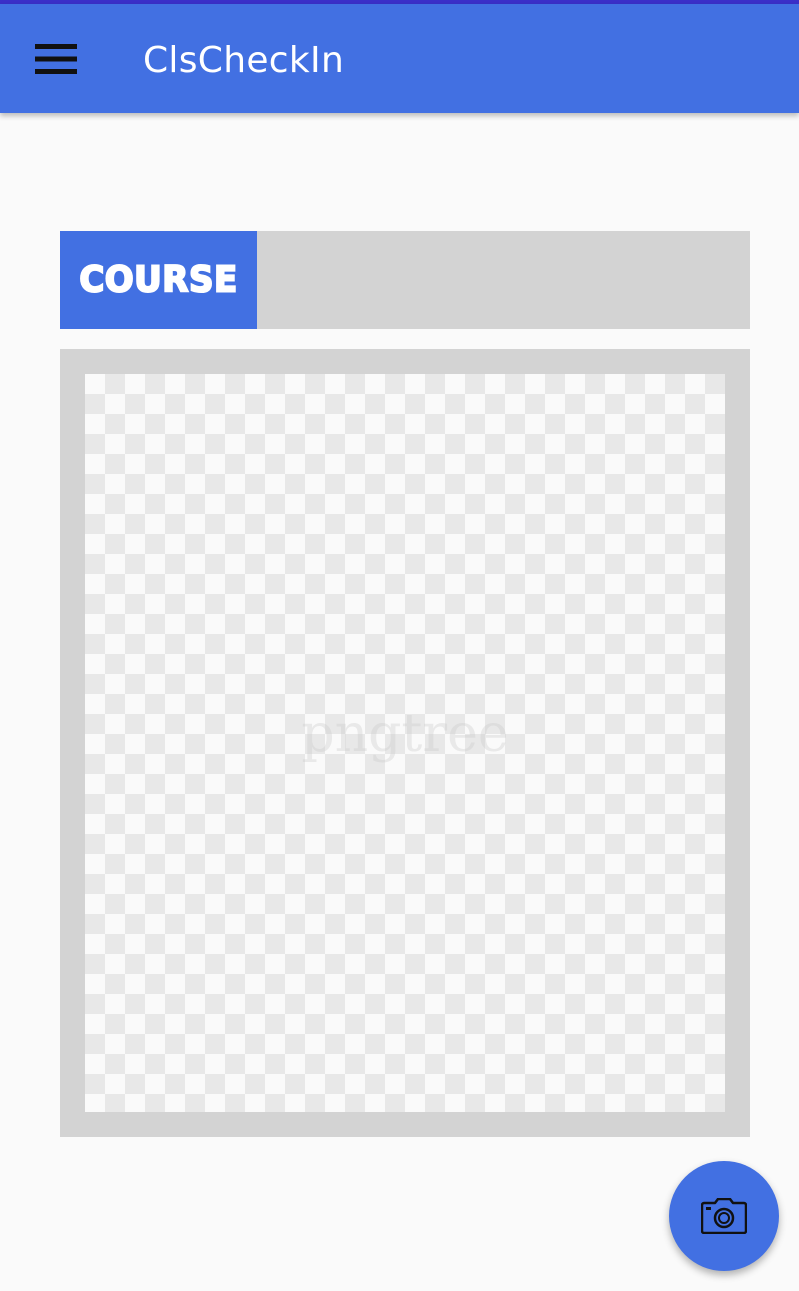 This screenshot has height=1291, width=799. What do you see at coordinates (405, 734) in the screenshot?
I see `watermark-text: pngtree` at bounding box center [405, 734].